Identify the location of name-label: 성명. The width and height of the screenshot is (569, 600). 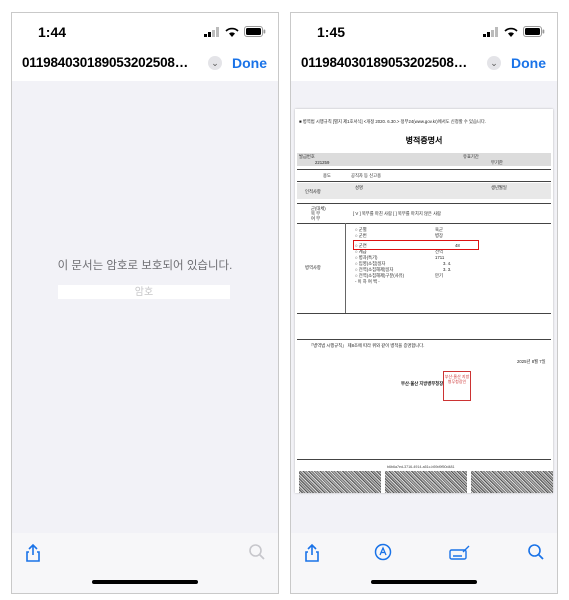
(359, 187).